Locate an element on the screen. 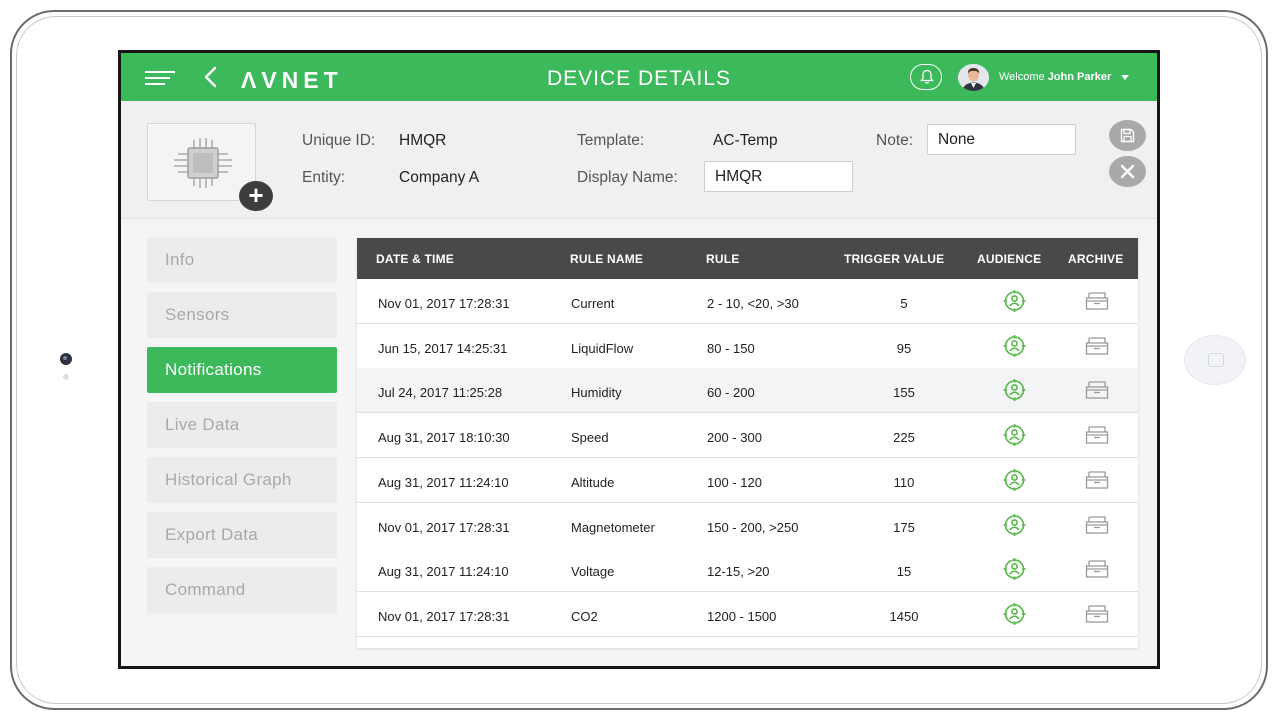 The width and height of the screenshot is (1280, 720). home-button is located at coordinates (1215, 360).